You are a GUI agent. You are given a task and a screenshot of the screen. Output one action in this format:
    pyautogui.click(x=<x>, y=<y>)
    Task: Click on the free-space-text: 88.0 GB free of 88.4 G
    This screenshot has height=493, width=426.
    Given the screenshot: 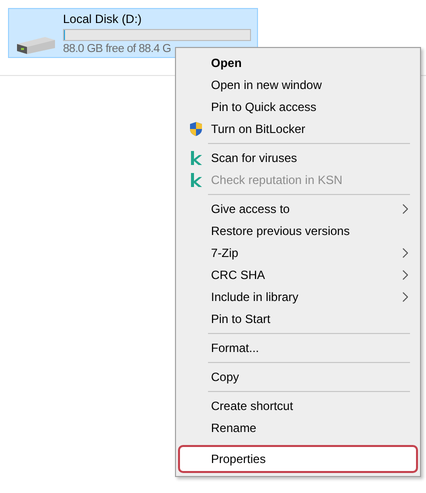 What is the action you would take?
    pyautogui.click(x=117, y=49)
    